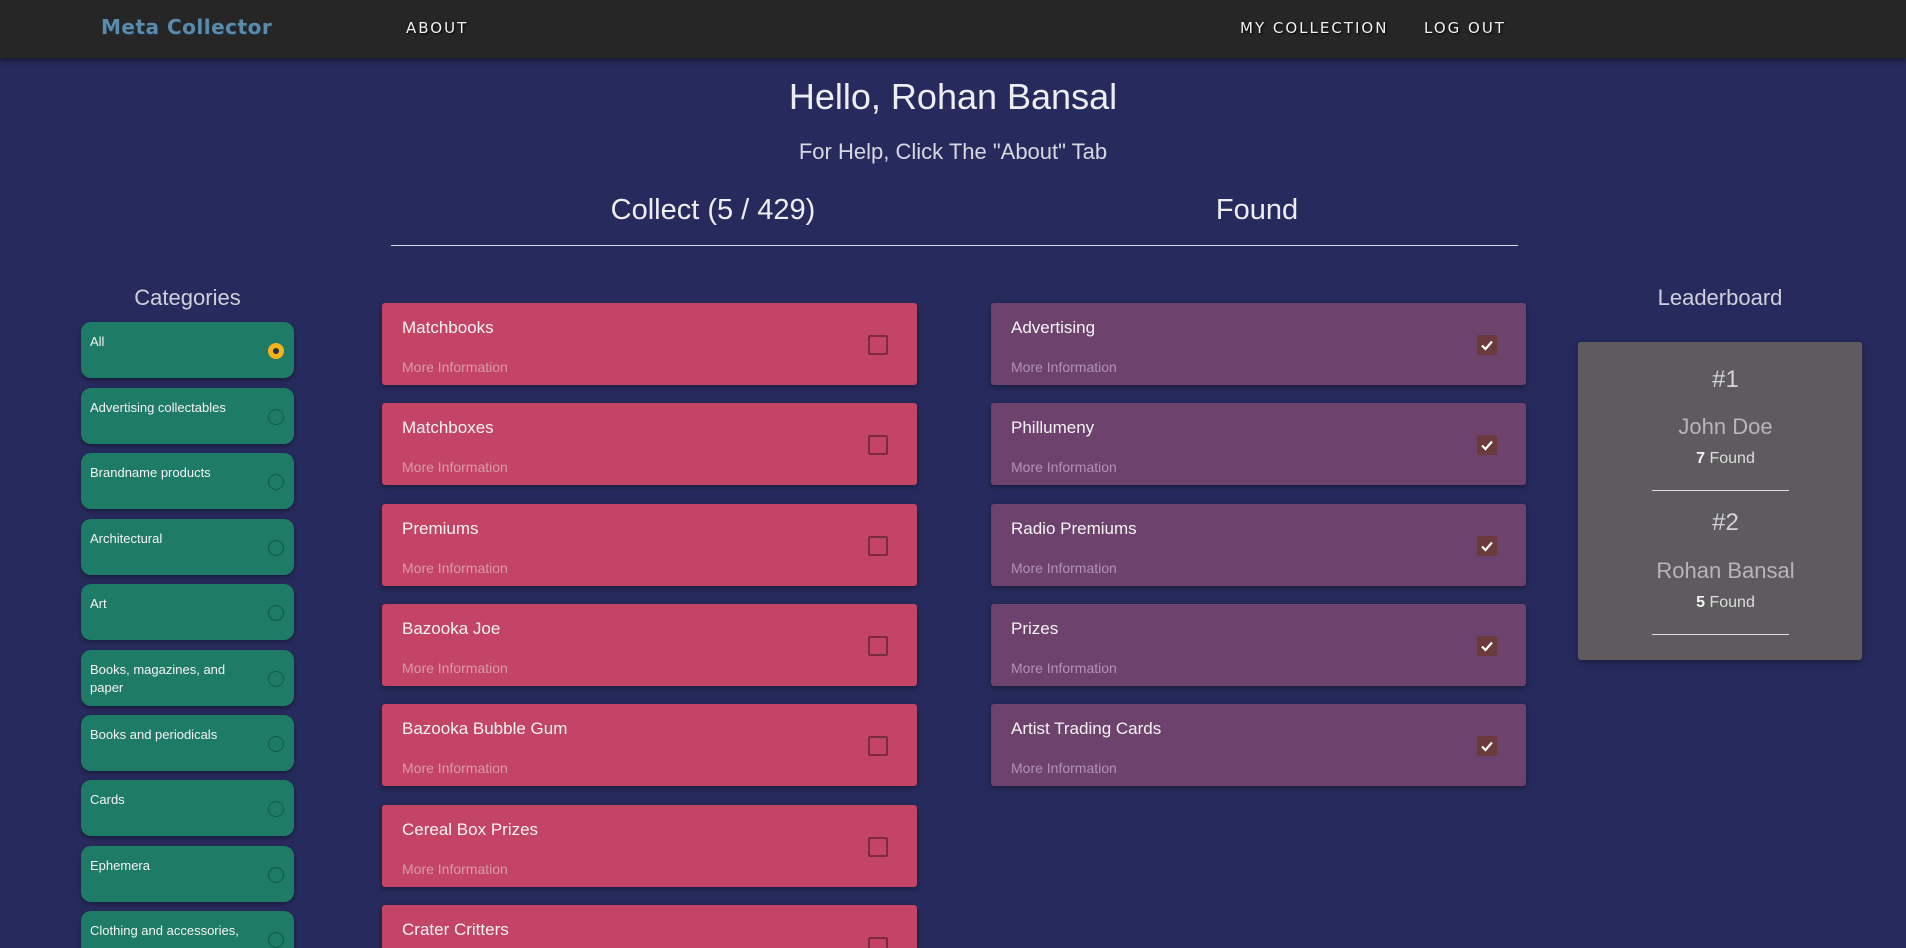 The image size is (1906, 948). What do you see at coordinates (126, 538) in the screenshot?
I see `category-label: Architectural` at bounding box center [126, 538].